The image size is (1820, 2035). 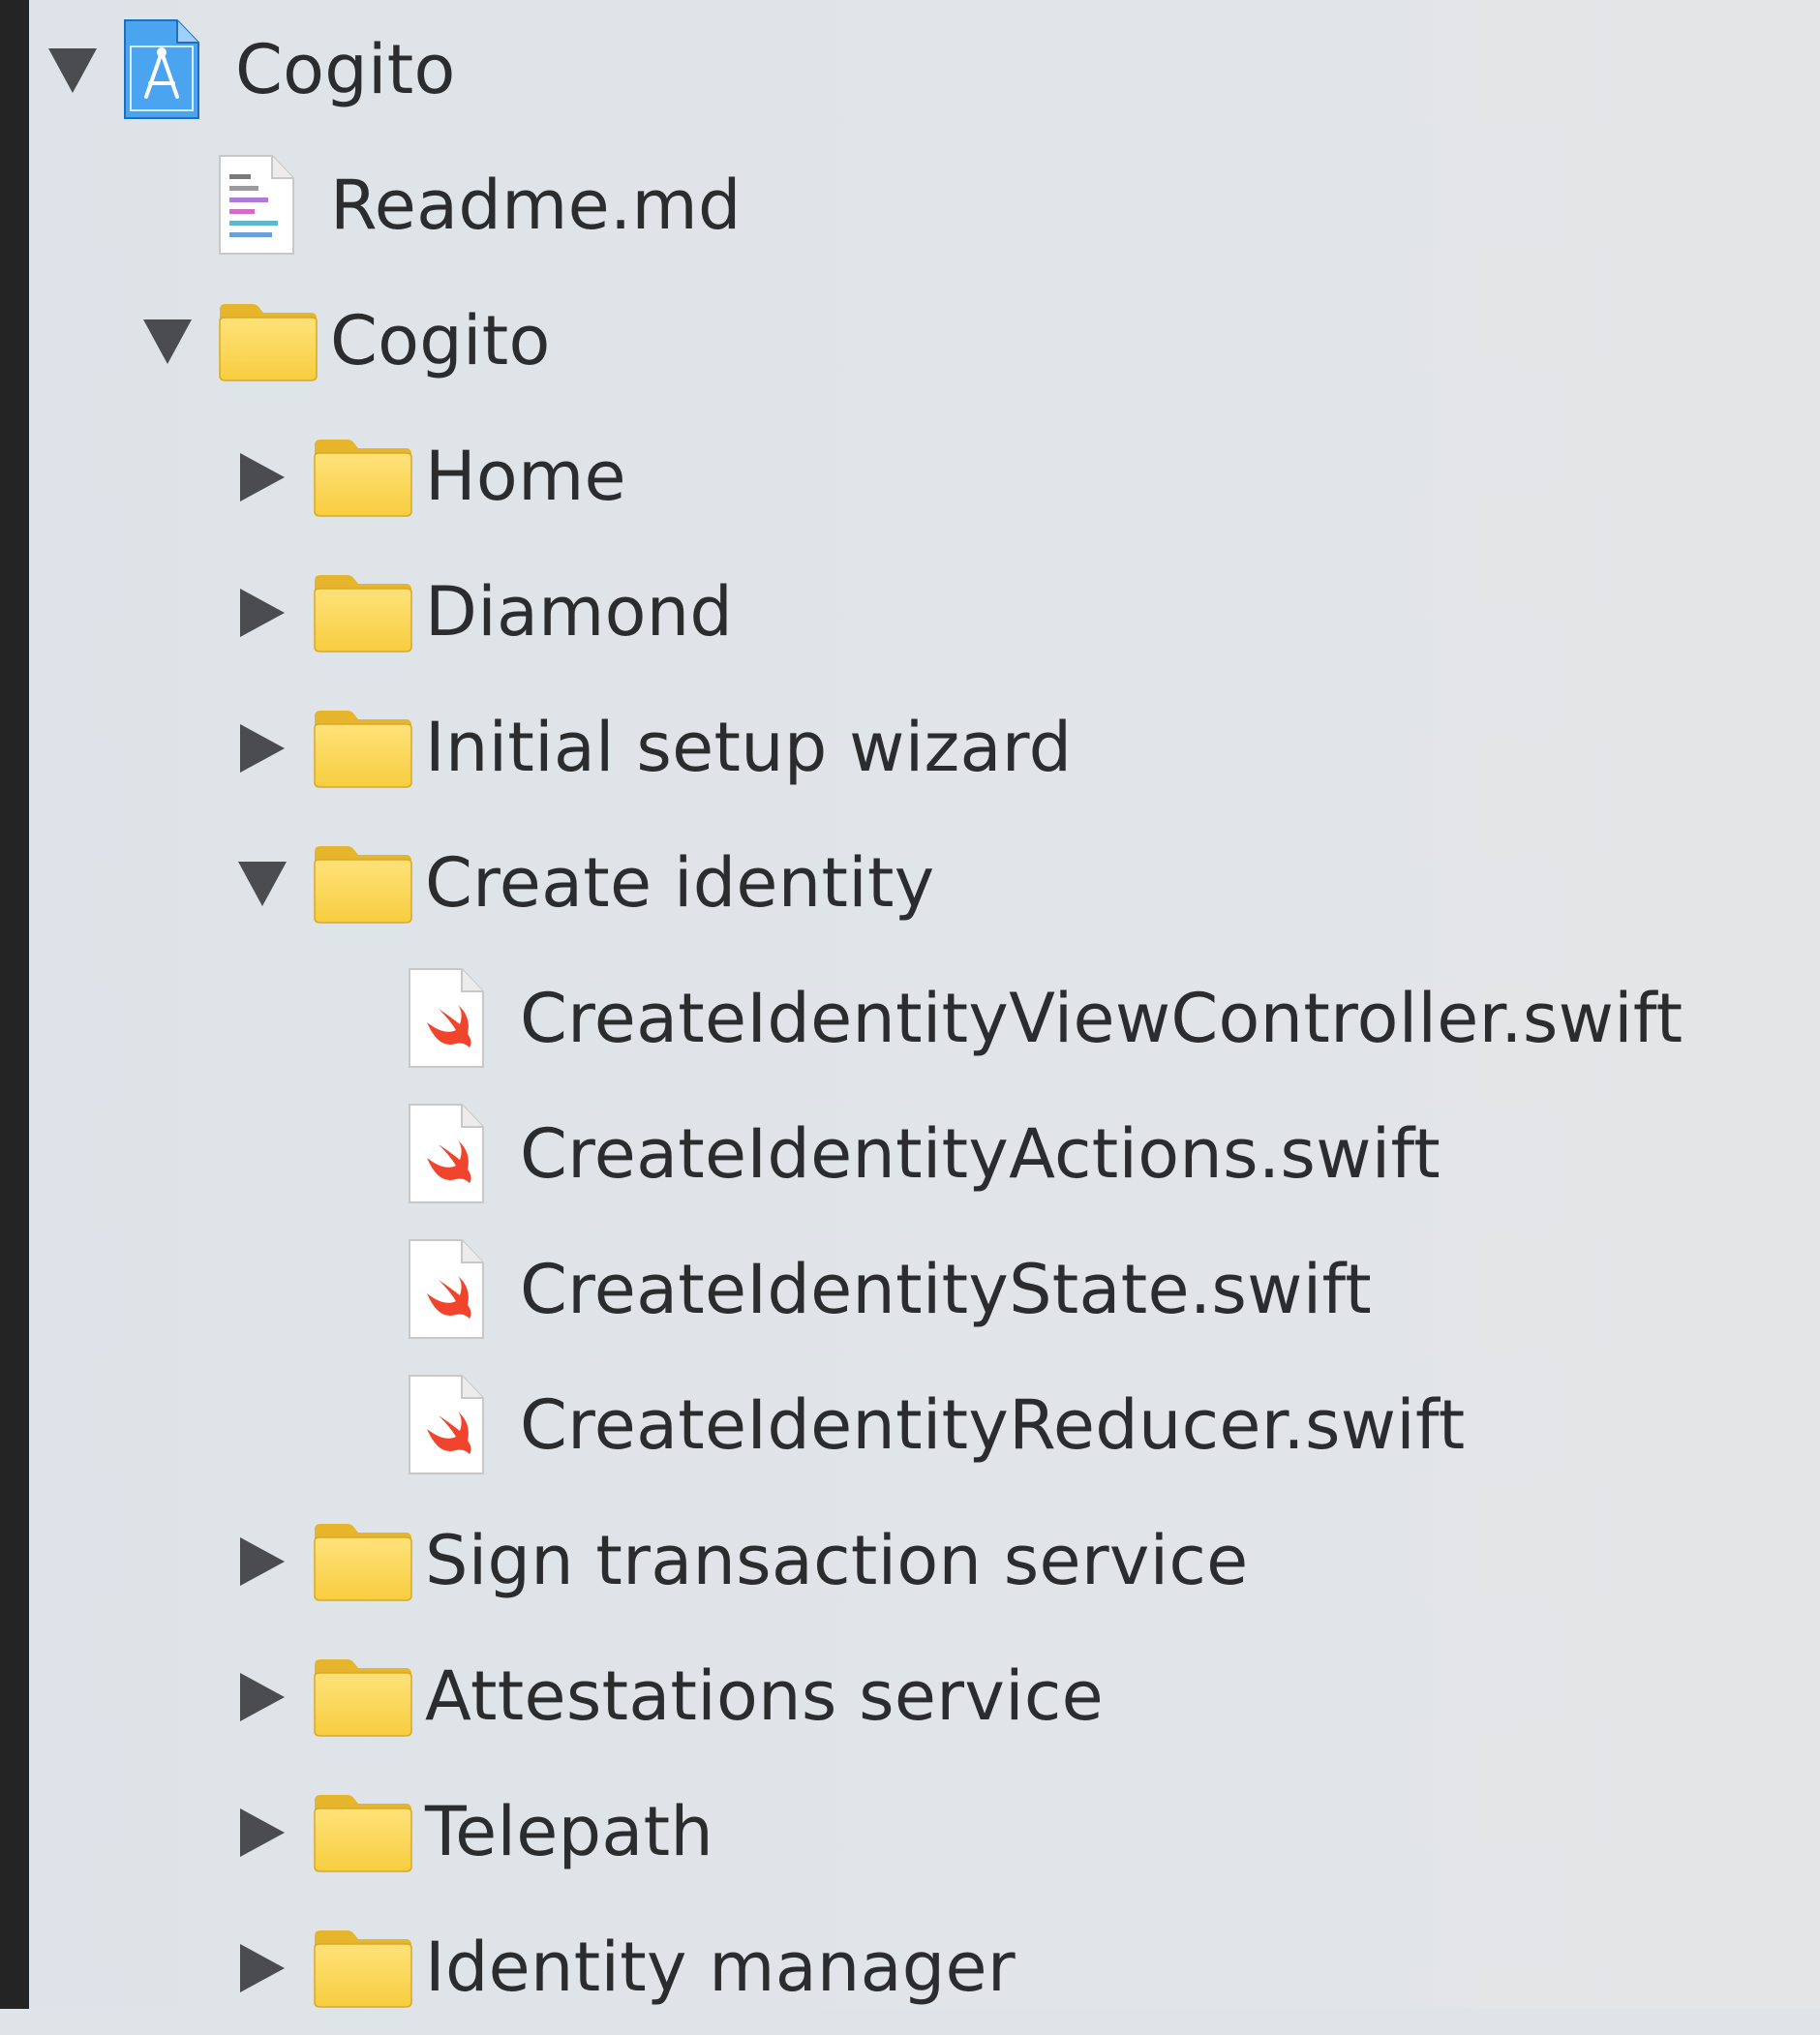 What do you see at coordinates (680, 883) in the screenshot?
I see `tree-item-label: Create identity` at bounding box center [680, 883].